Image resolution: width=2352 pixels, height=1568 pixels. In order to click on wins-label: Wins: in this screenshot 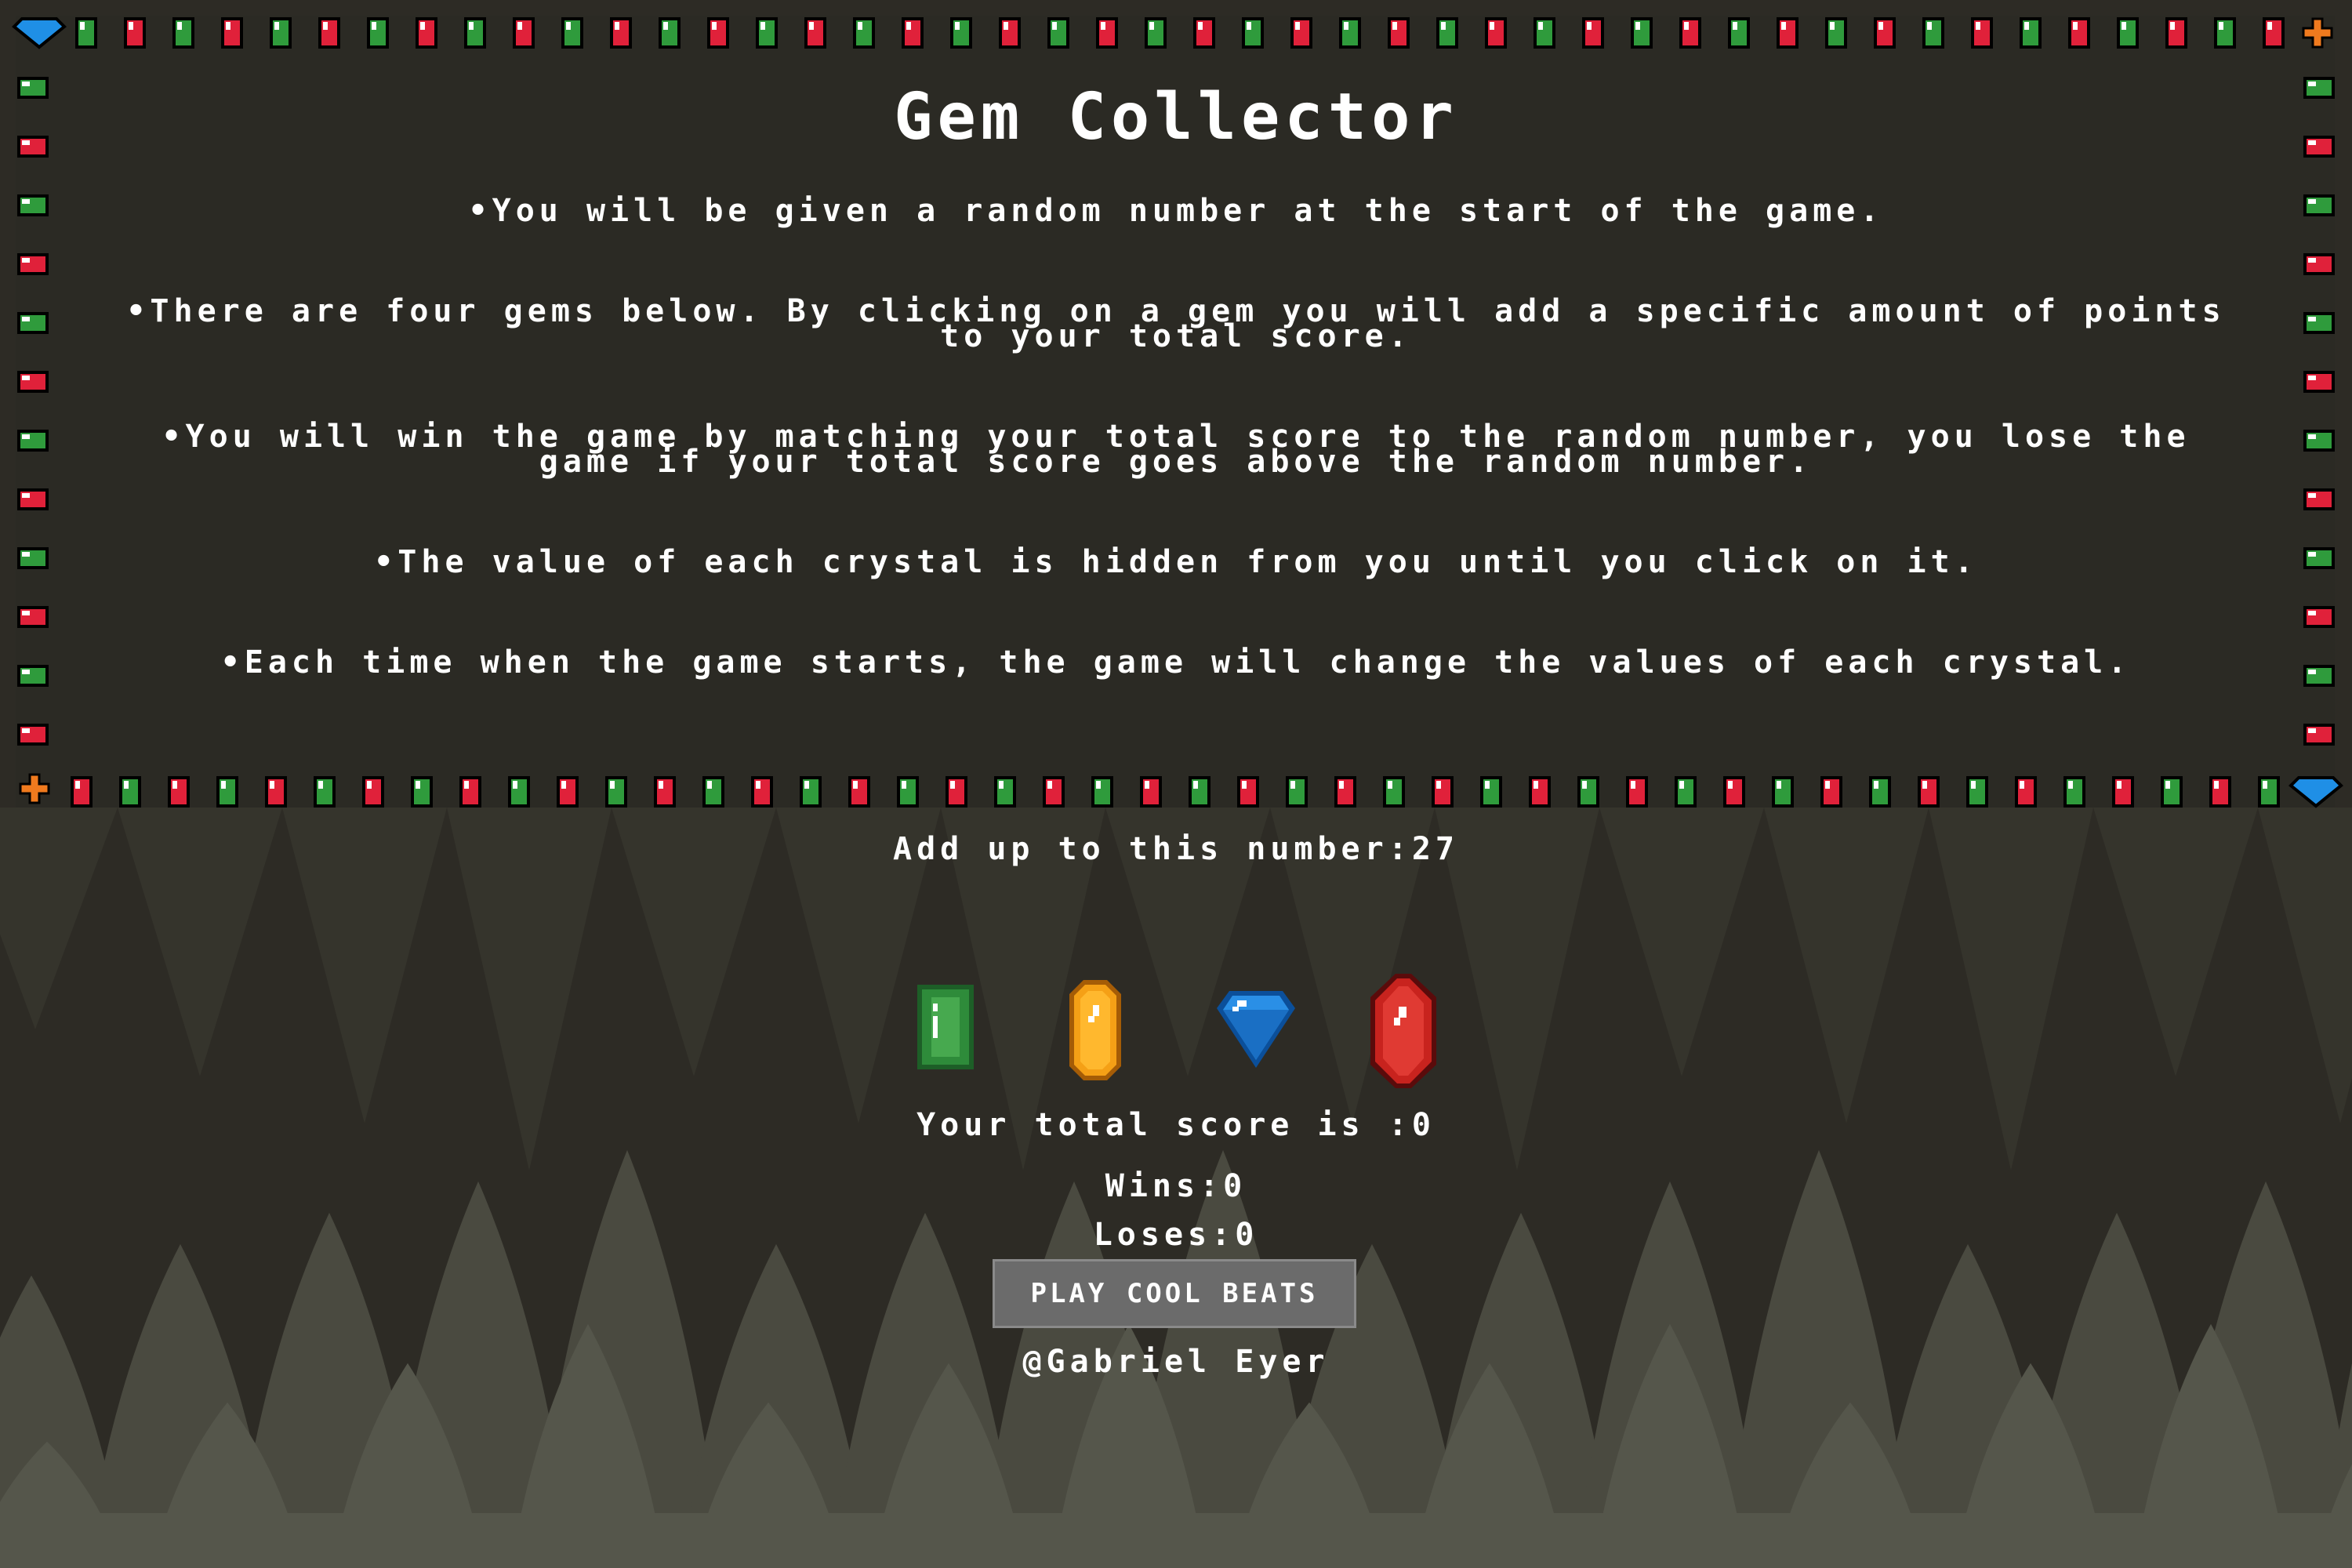, I will do `click(1164, 1186)`.